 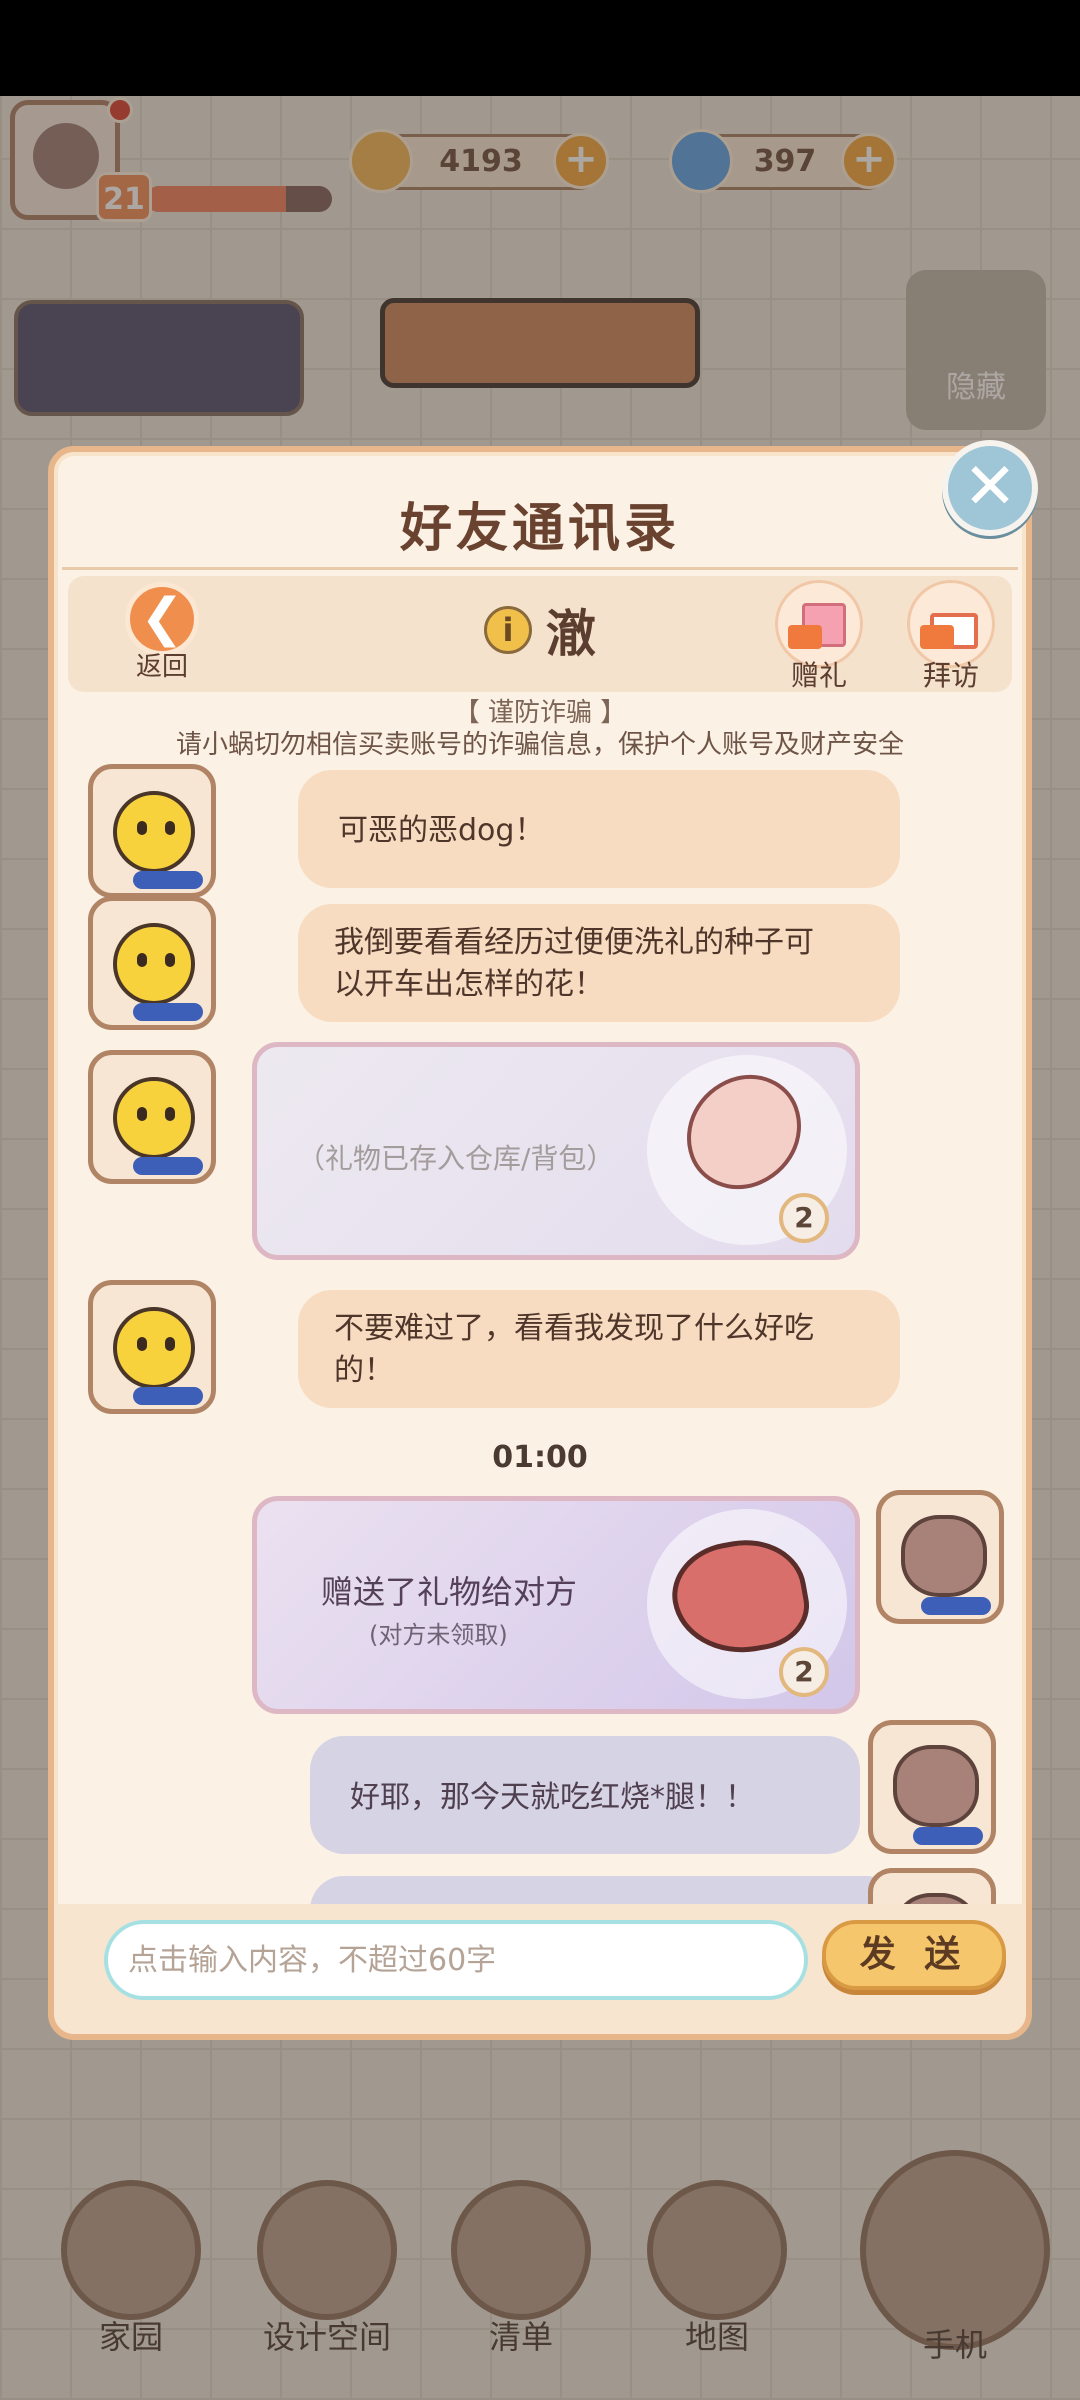 What do you see at coordinates (539, 745) in the screenshot?
I see `fraud-warning-text: 请小蜗切勿相信买卖账号的诈骗信息，保护个人账号及财产安全` at bounding box center [539, 745].